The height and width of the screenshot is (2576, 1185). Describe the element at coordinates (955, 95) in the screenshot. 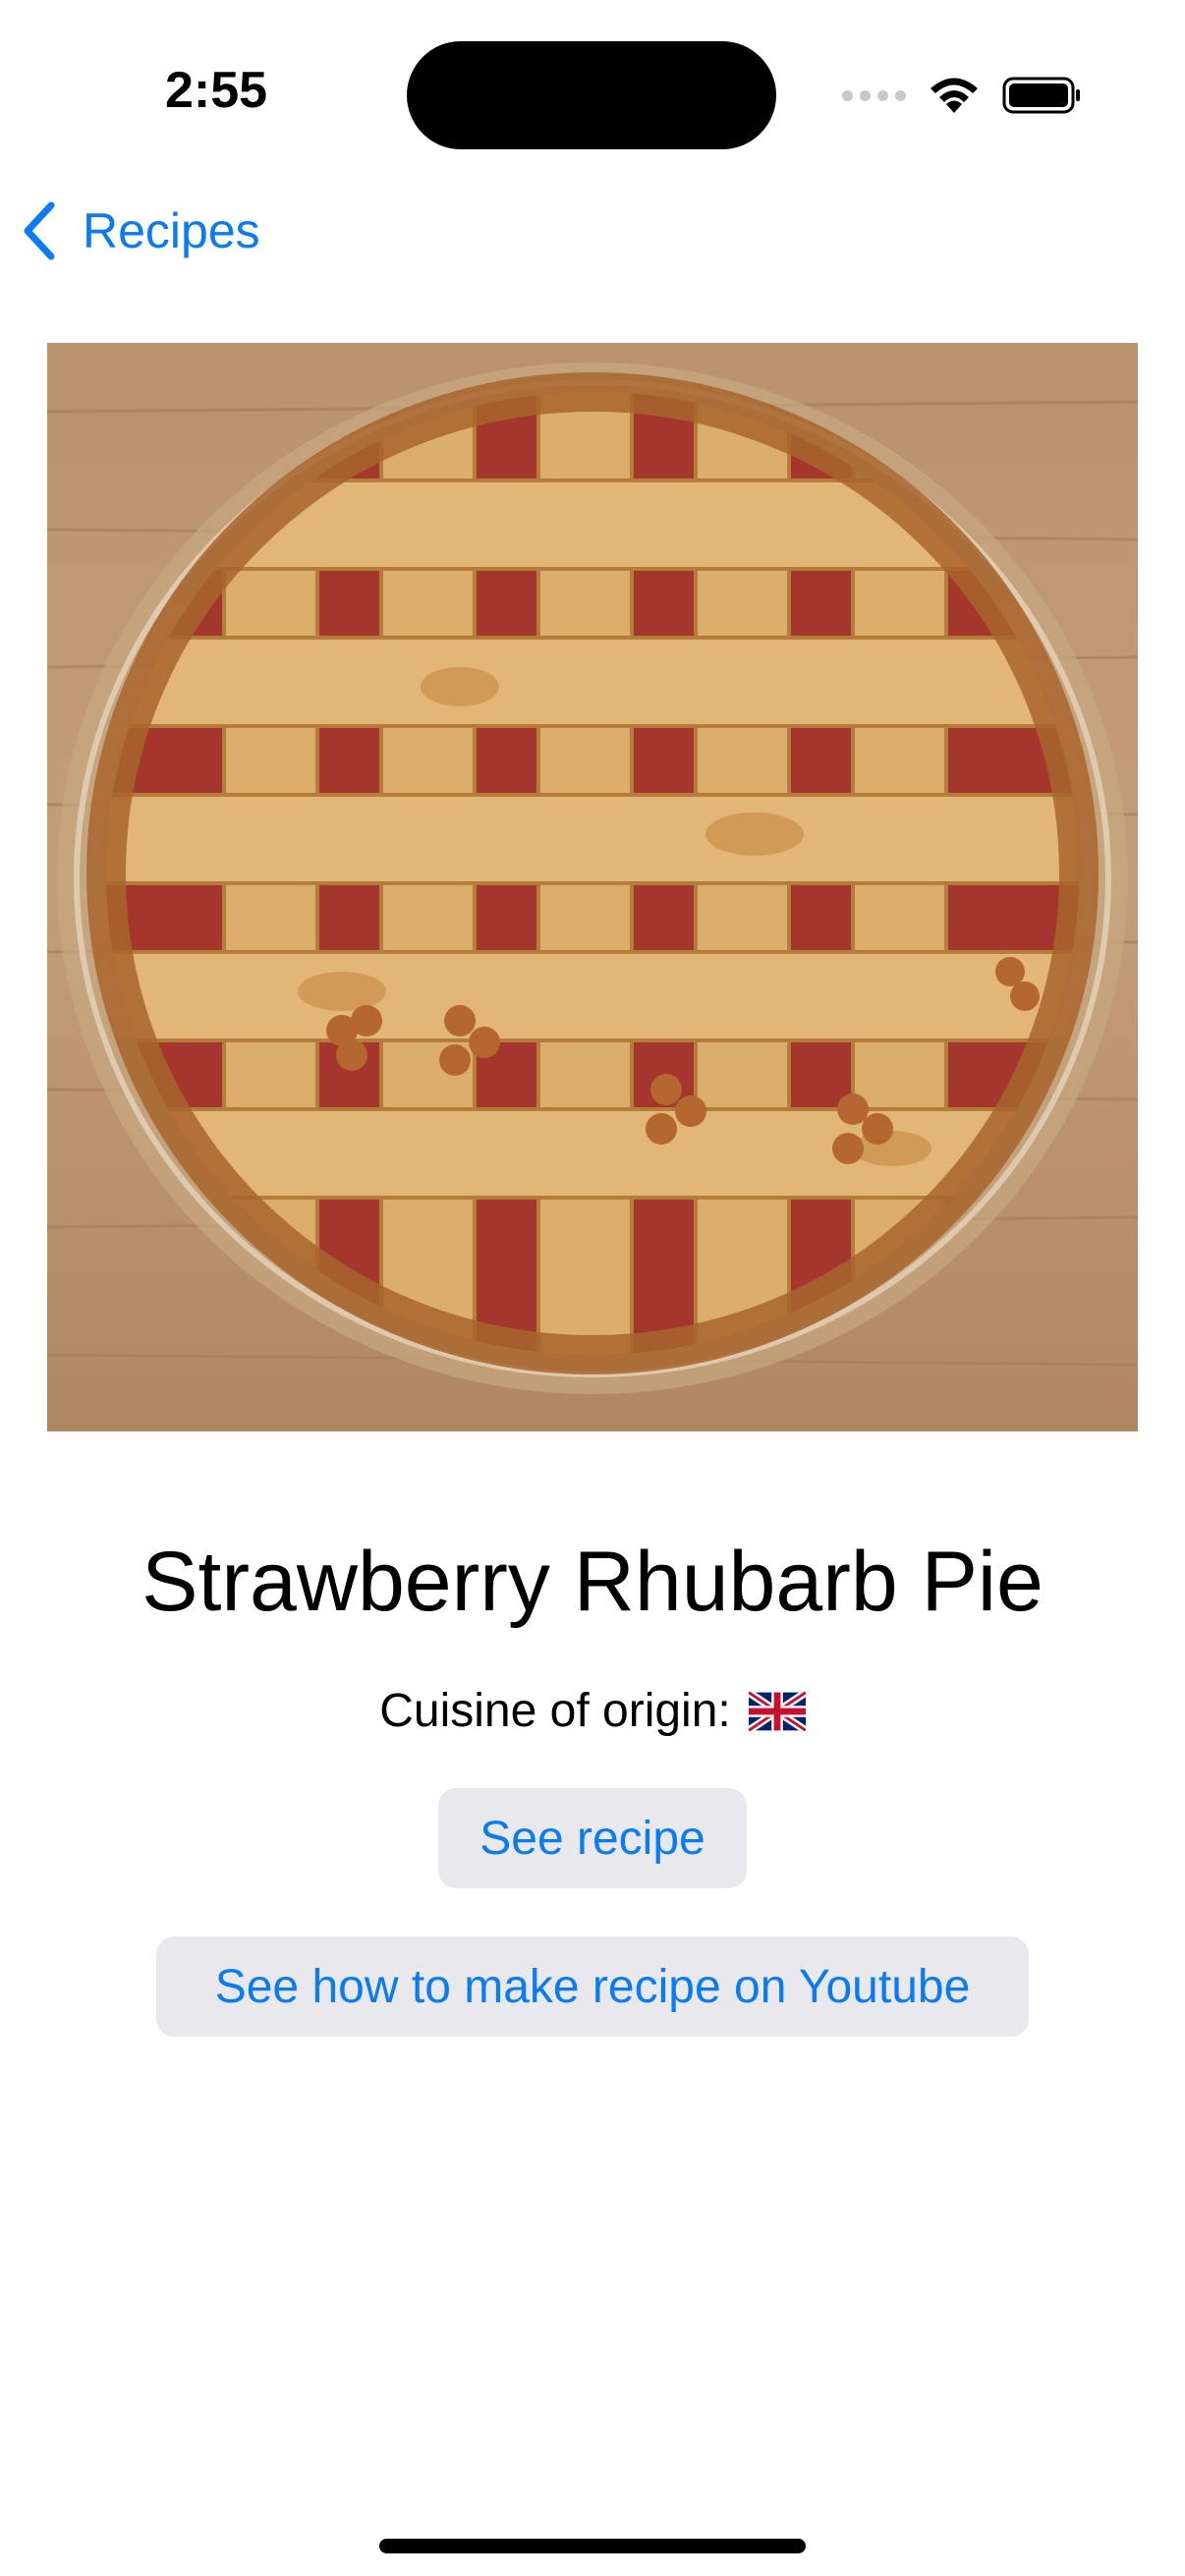

I see `wifi-icon` at that location.